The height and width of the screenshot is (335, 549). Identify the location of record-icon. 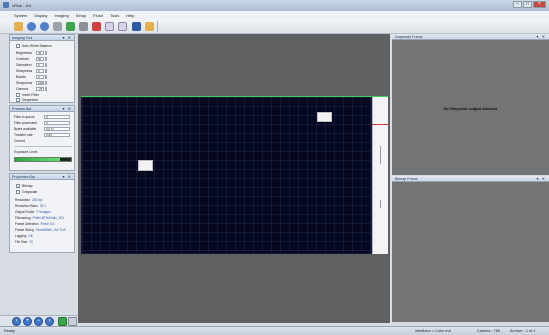
(83, 26).